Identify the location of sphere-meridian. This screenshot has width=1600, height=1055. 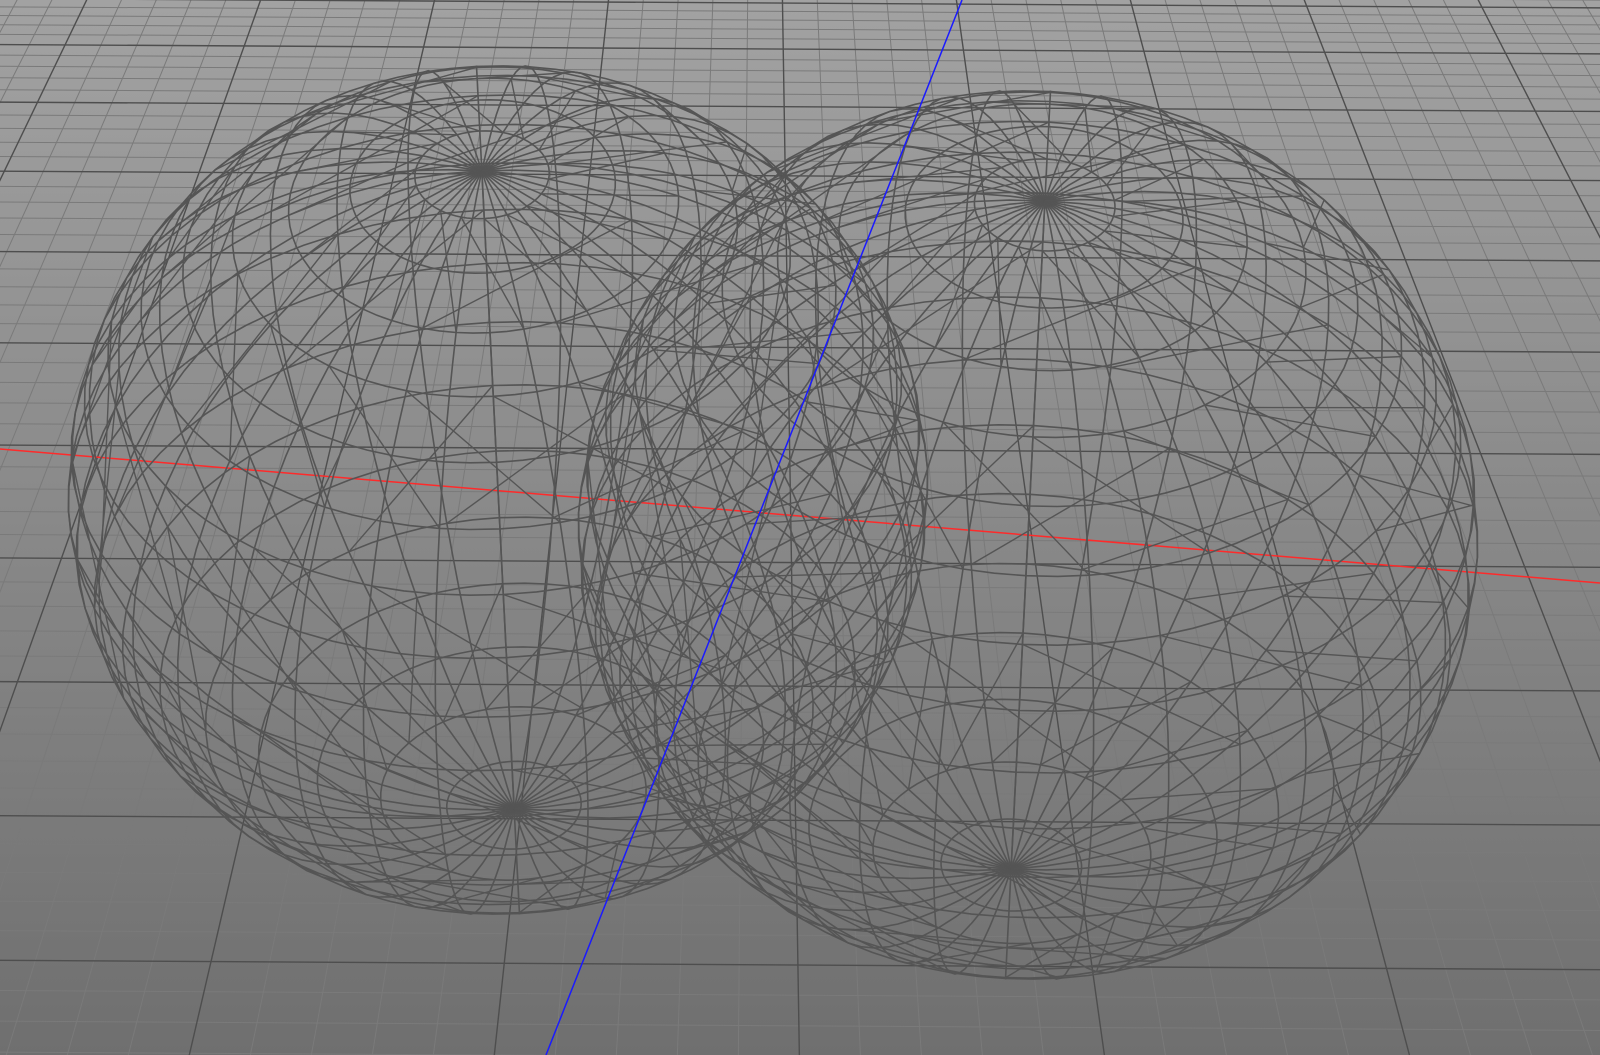
(1126, 581).